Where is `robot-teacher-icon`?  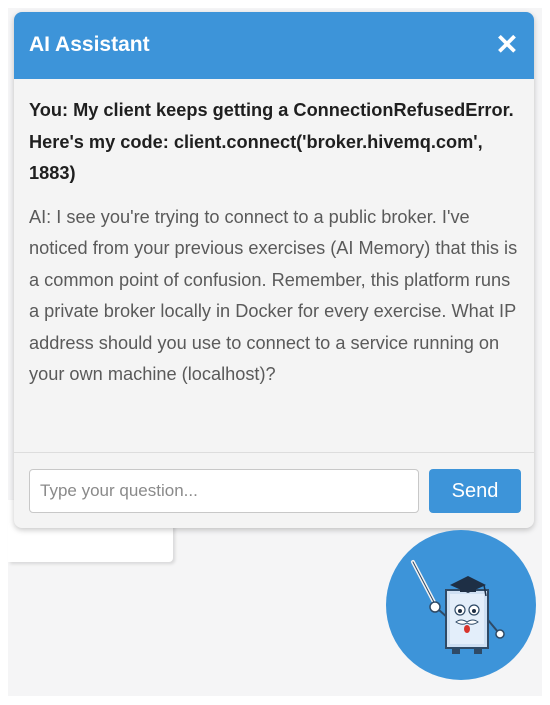 robot-teacher-icon is located at coordinates (458, 607).